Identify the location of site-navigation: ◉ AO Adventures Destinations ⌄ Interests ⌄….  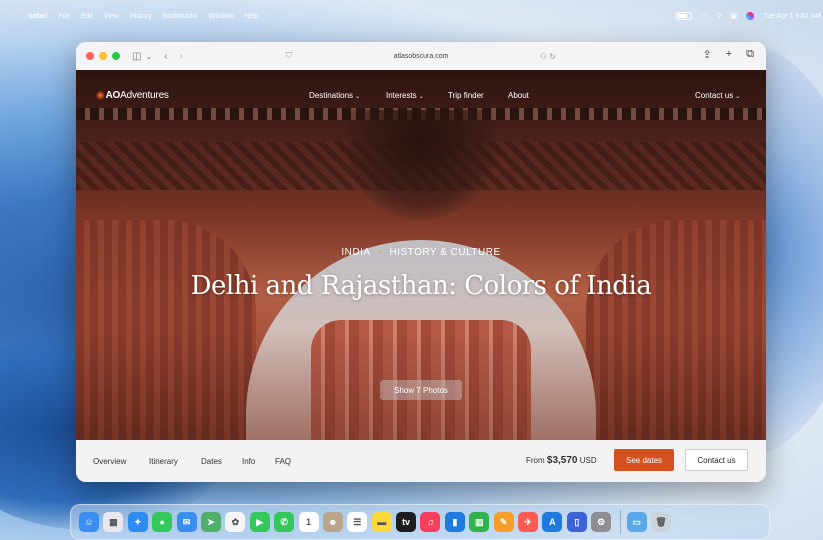
(421, 95).